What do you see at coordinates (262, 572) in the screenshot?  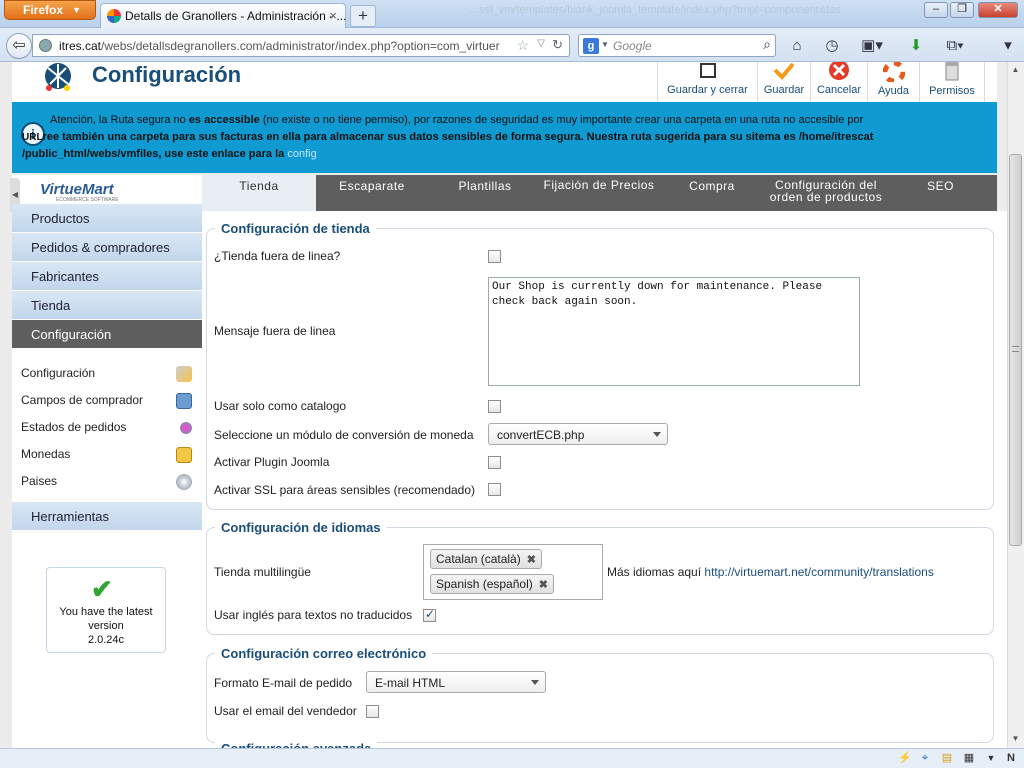 I see `multilingual-label: Tienda multilingüe` at bounding box center [262, 572].